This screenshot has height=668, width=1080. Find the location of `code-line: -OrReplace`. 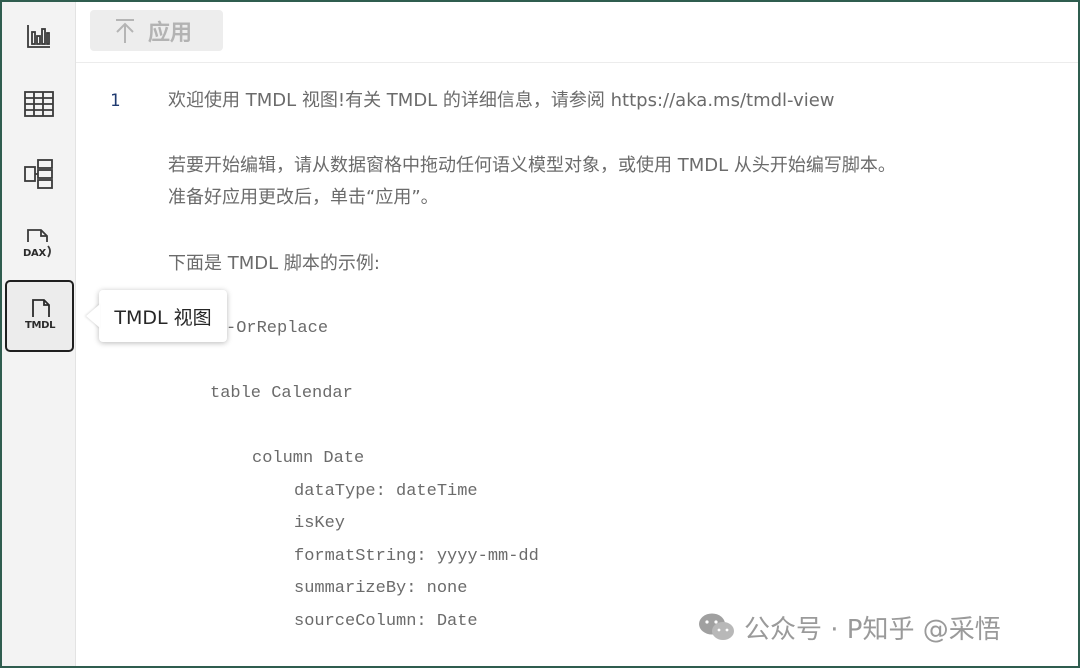

code-line: -OrReplace is located at coordinates (277, 328).